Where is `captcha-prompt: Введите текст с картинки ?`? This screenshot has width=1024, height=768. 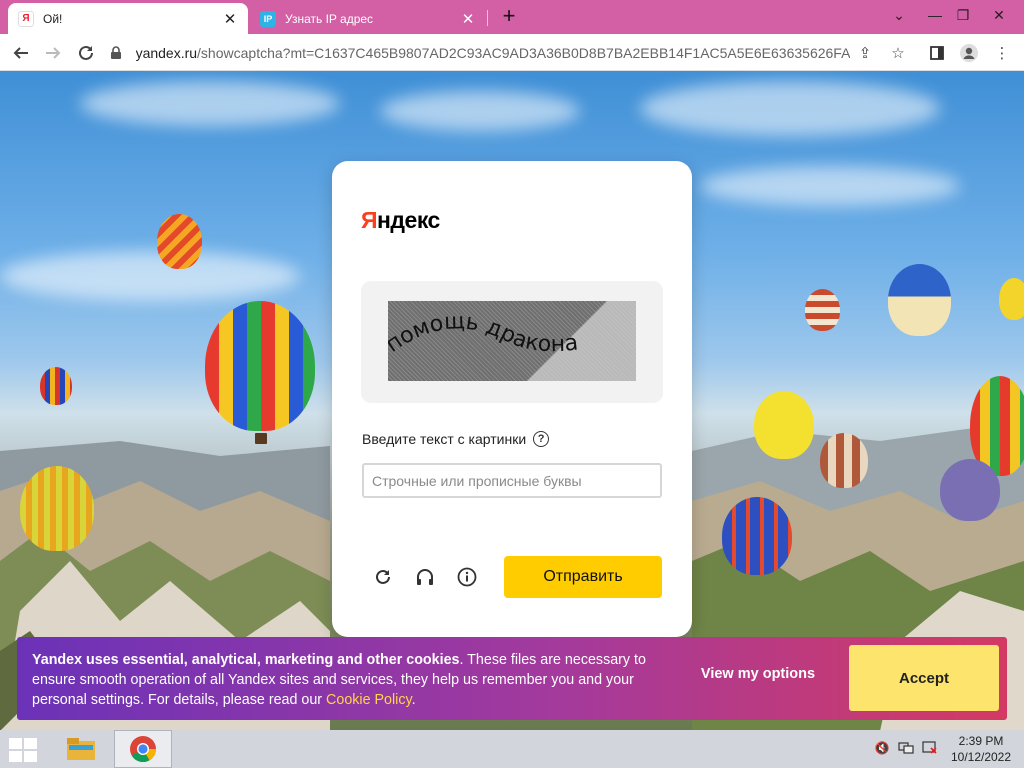
captcha-prompt: Введите текст с картинки ? is located at coordinates (456, 439).